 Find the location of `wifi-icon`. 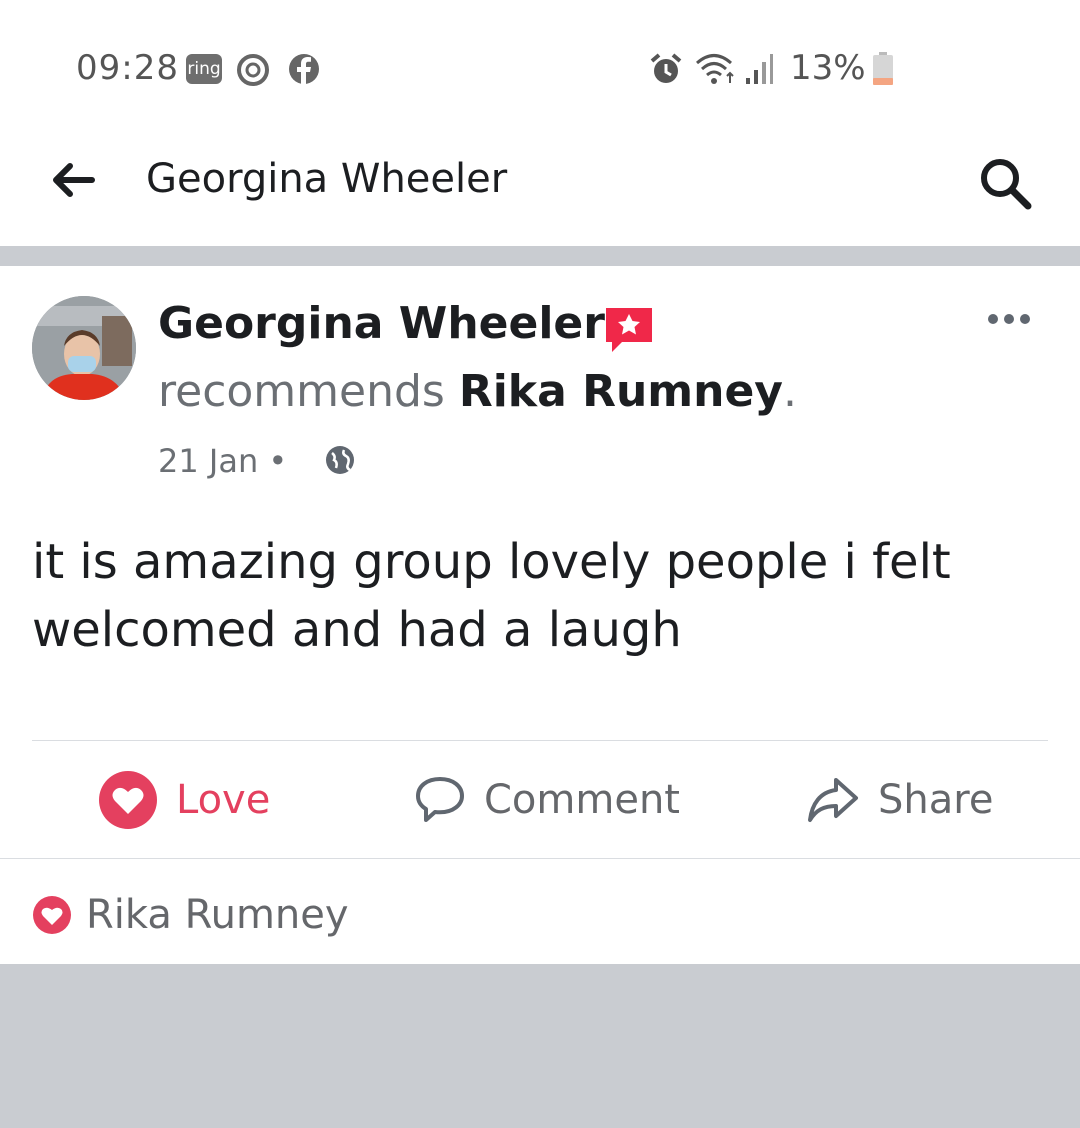

wifi-icon is located at coordinates (715, 69).